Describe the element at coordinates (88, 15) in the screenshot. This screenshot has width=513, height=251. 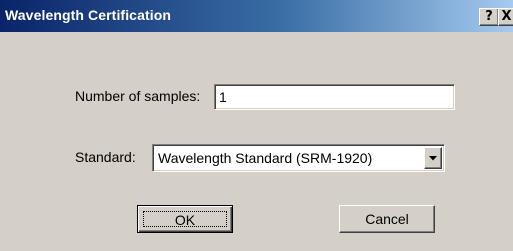
I see `window-title: Wavelength Certification` at that location.